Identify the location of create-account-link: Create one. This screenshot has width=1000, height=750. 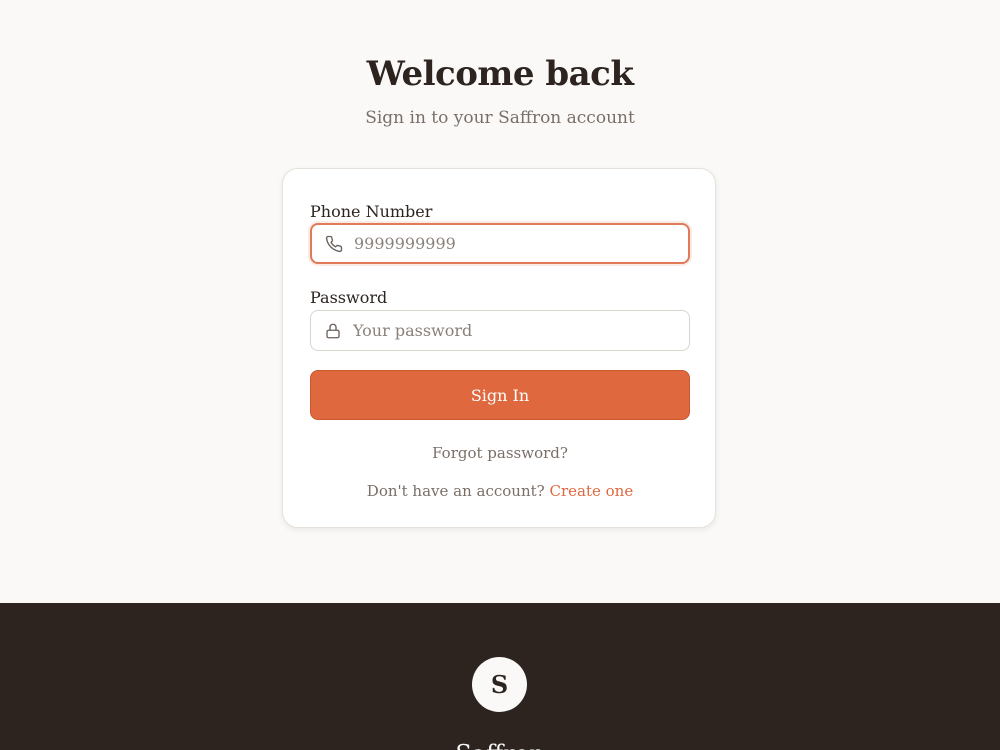
(591, 491).